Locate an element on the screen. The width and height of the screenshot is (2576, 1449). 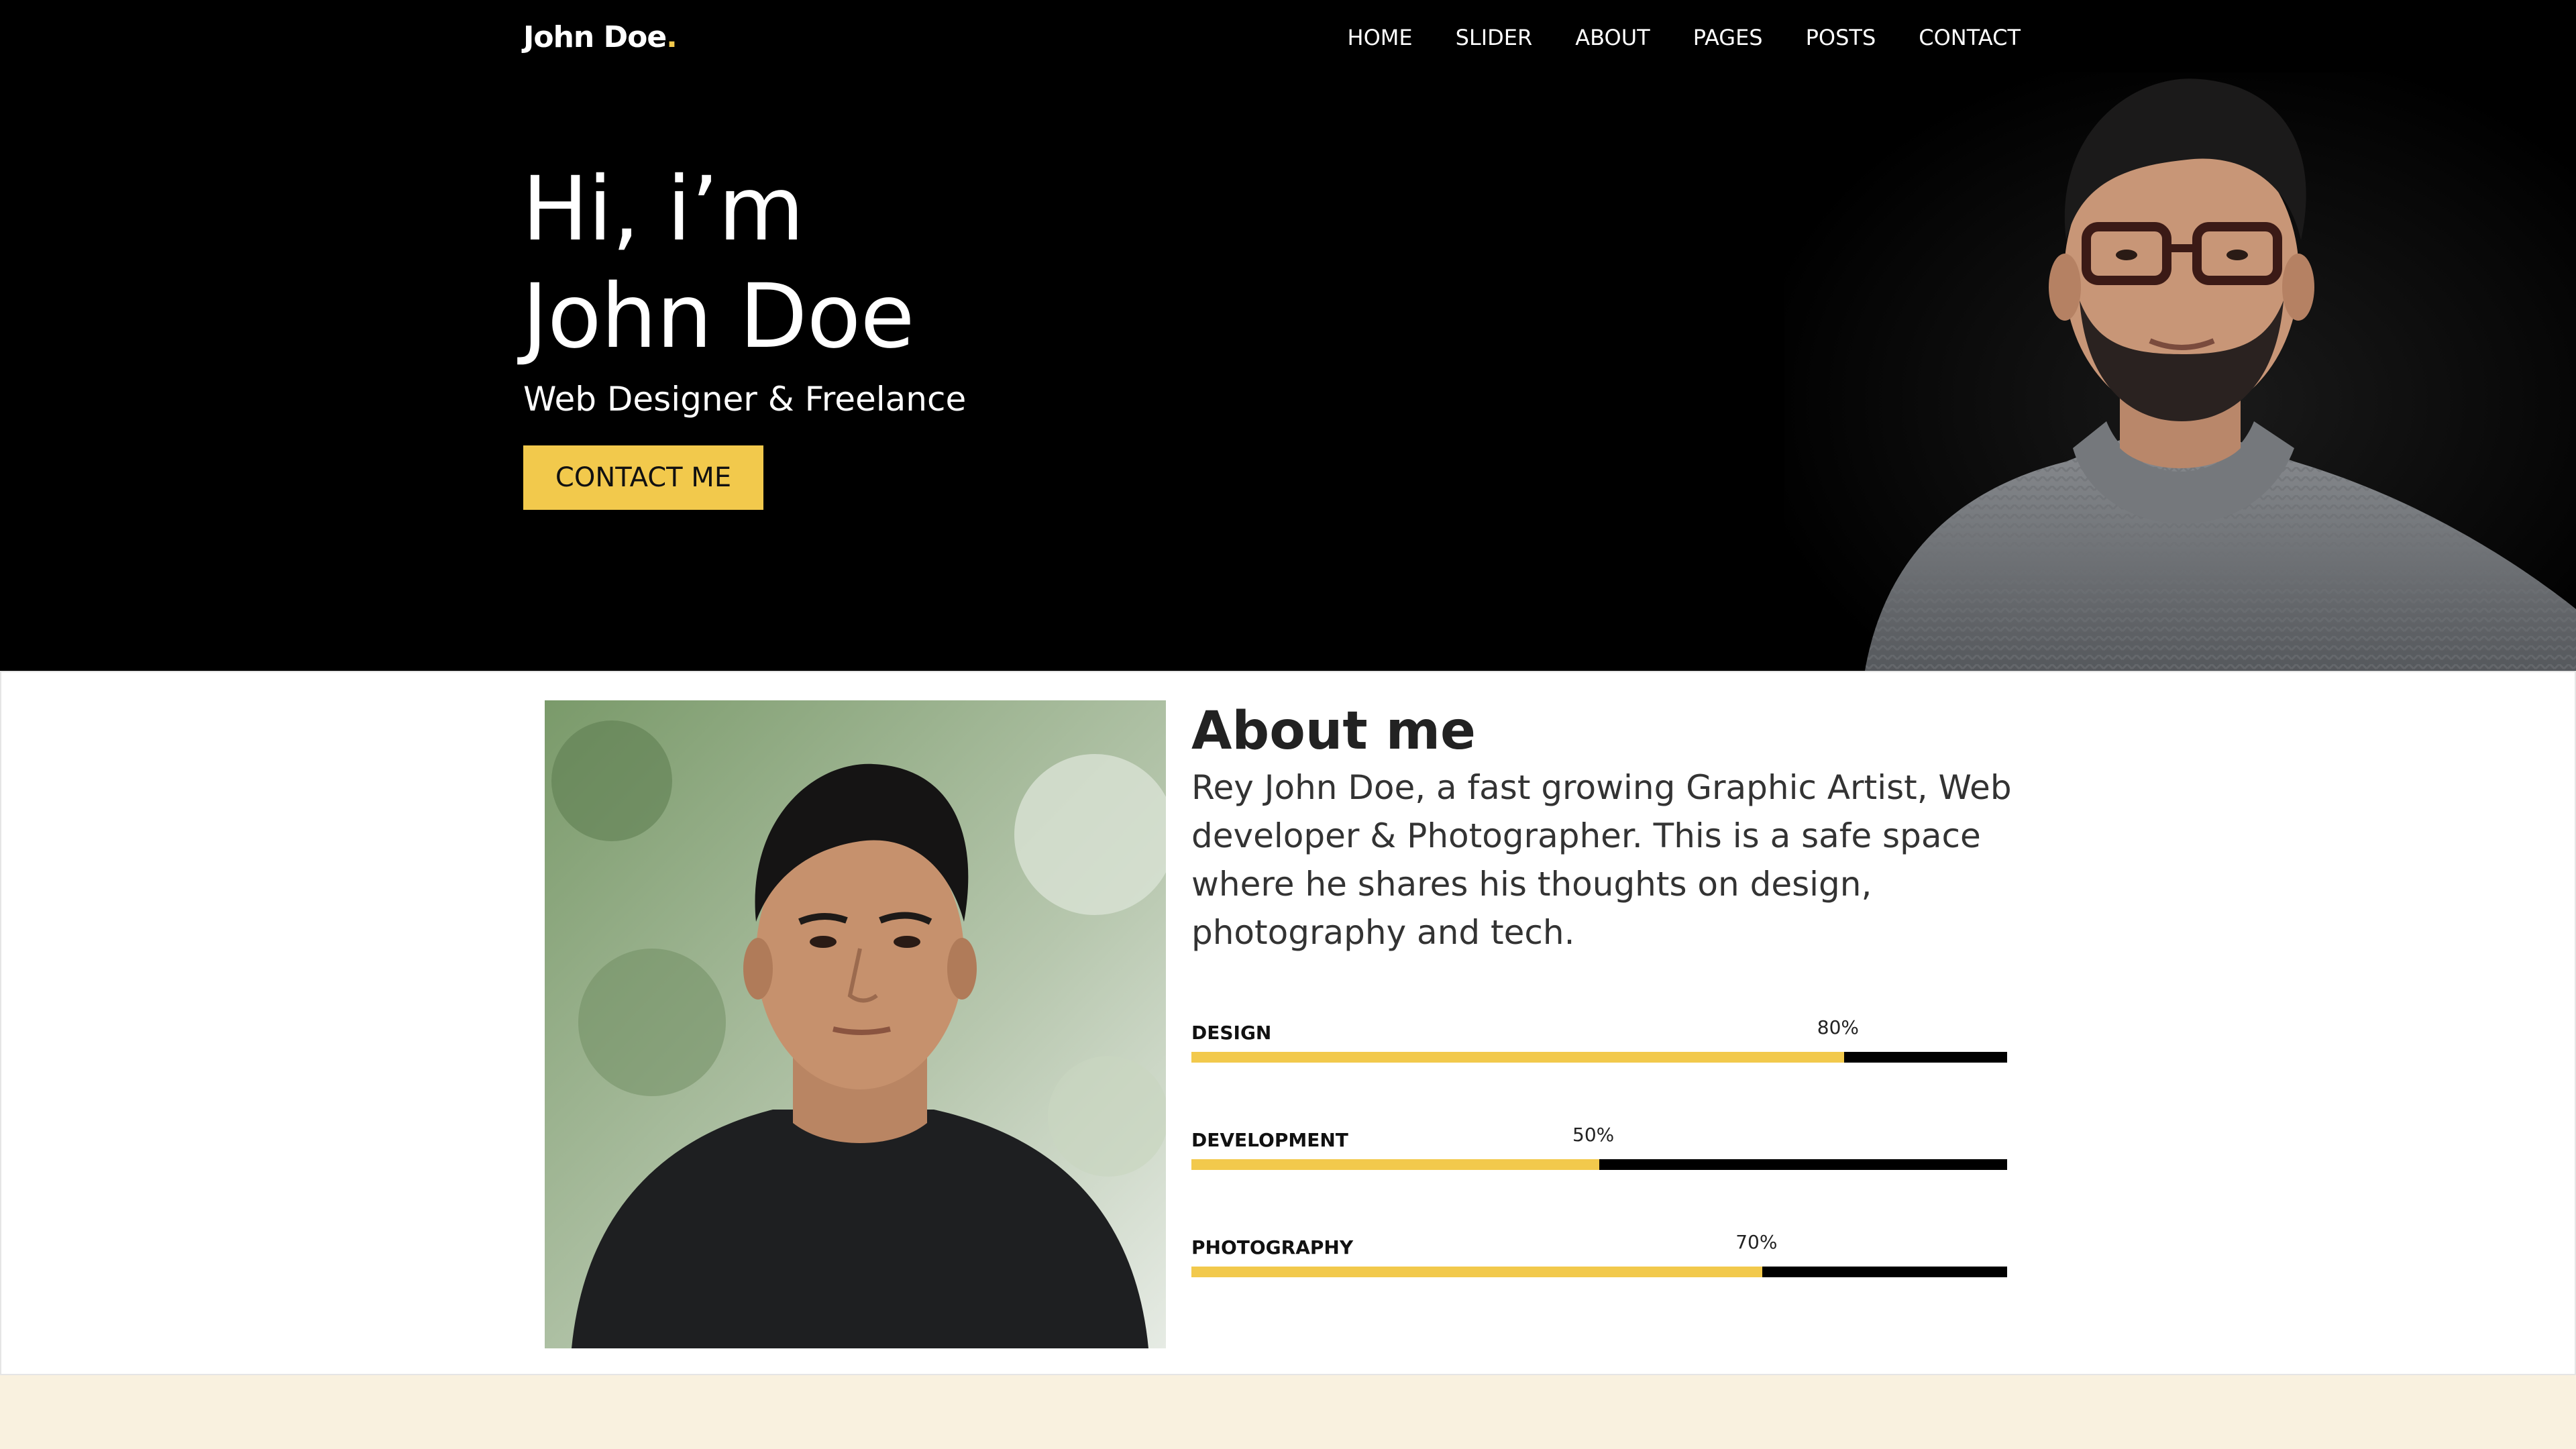
about-title: About me is located at coordinates (1333, 731).